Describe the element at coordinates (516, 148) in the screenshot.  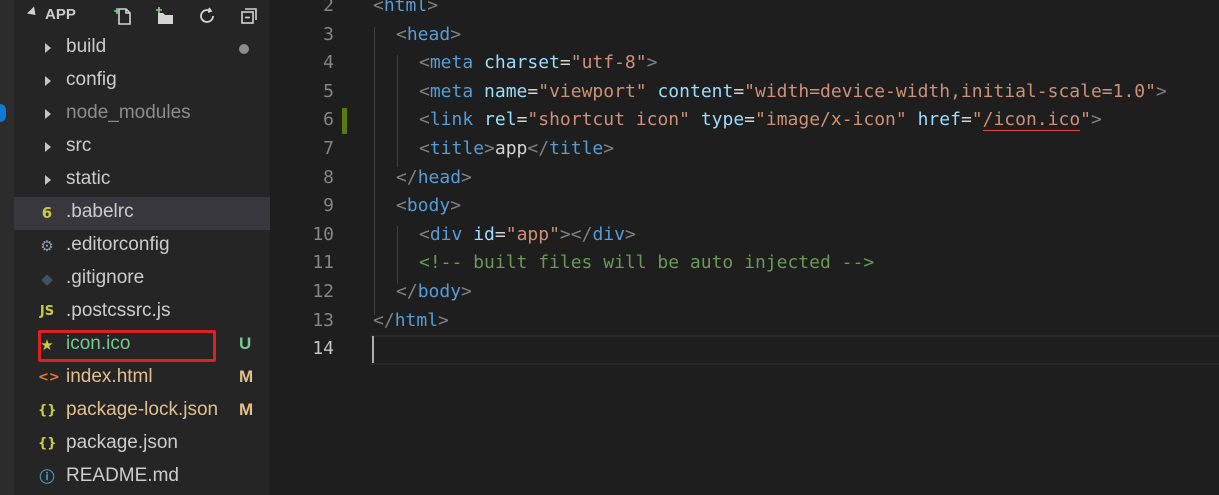
I see `code-line: <title>app</title>` at that location.